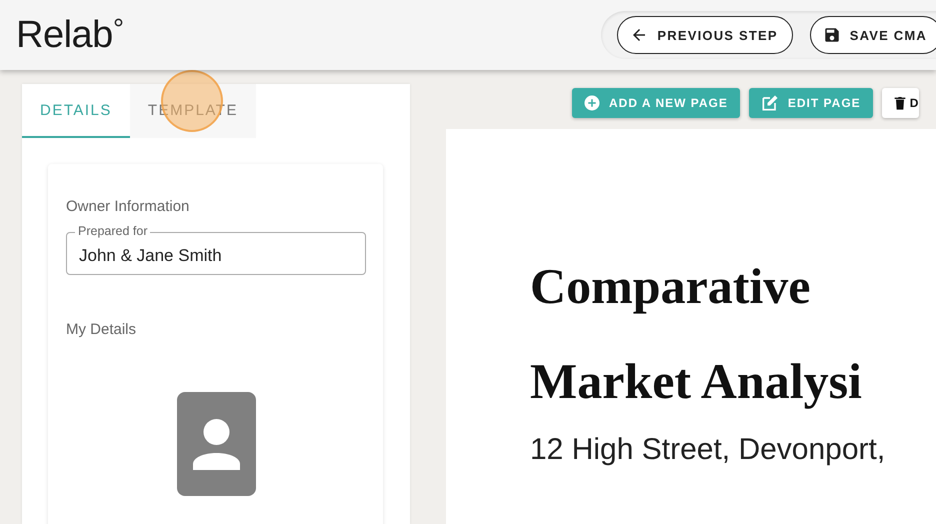 The width and height of the screenshot is (936, 524). I want to click on field-label: Prepared for, so click(112, 231).